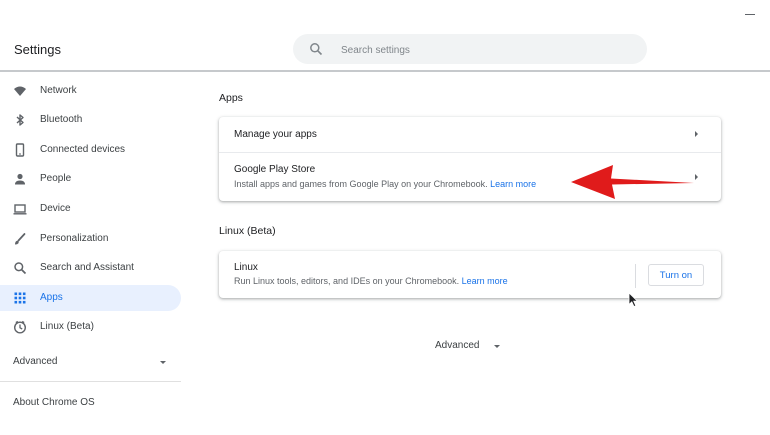 This screenshot has width=770, height=435. I want to click on red-arrow-shape, so click(632, 182).